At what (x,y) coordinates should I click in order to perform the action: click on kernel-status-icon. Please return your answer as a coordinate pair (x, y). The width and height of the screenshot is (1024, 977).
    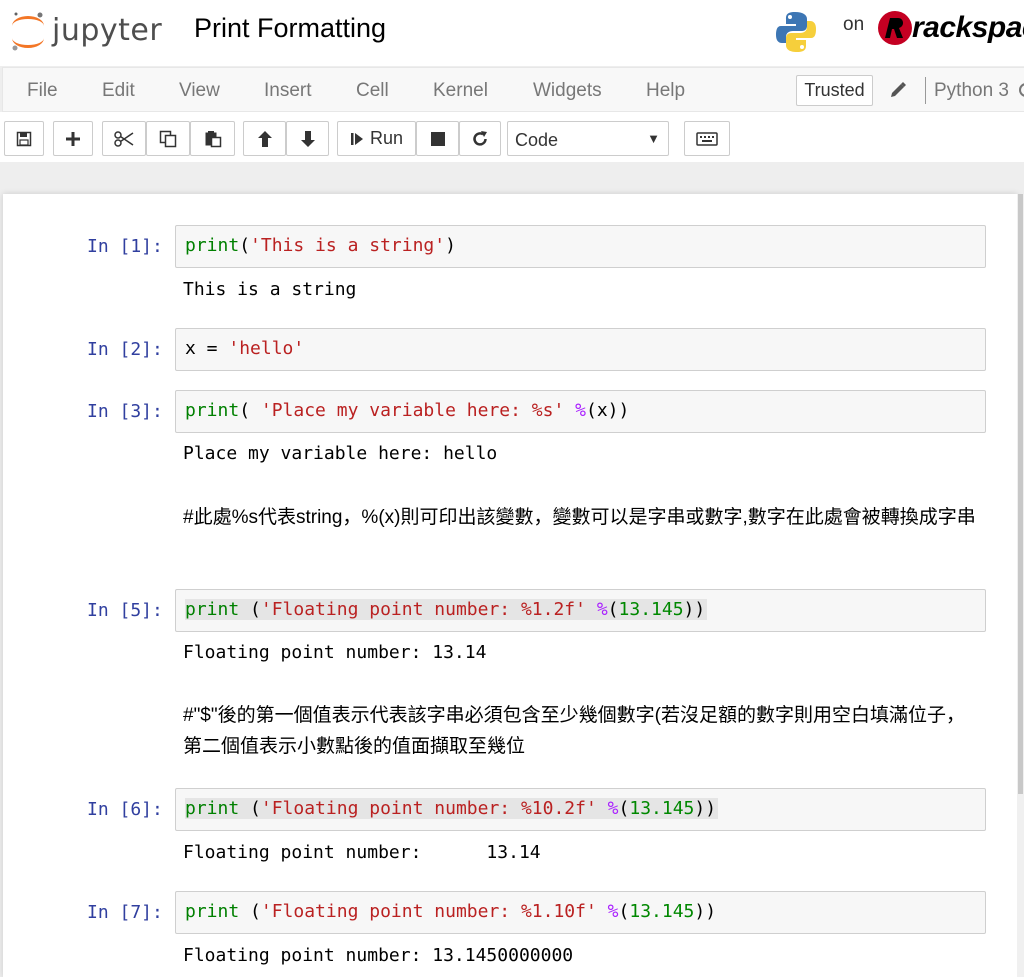
    Looking at the image, I should click on (1021, 90).